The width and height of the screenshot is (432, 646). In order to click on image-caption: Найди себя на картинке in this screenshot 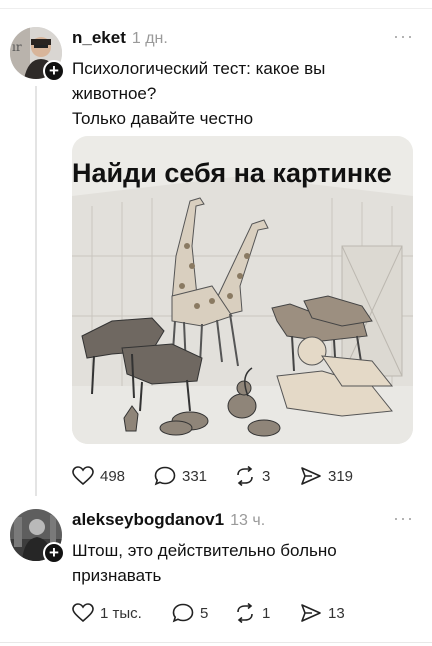, I will do `click(232, 173)`.